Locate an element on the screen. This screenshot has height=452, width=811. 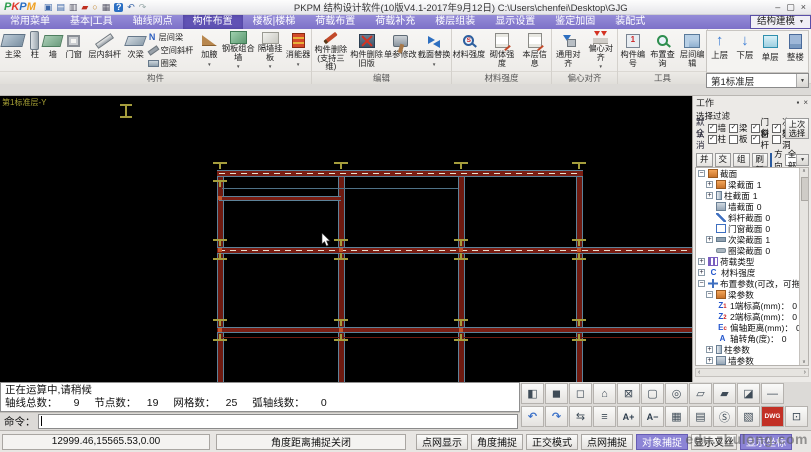
view-box-icon: ▢ is located at coordinates (652, 393).